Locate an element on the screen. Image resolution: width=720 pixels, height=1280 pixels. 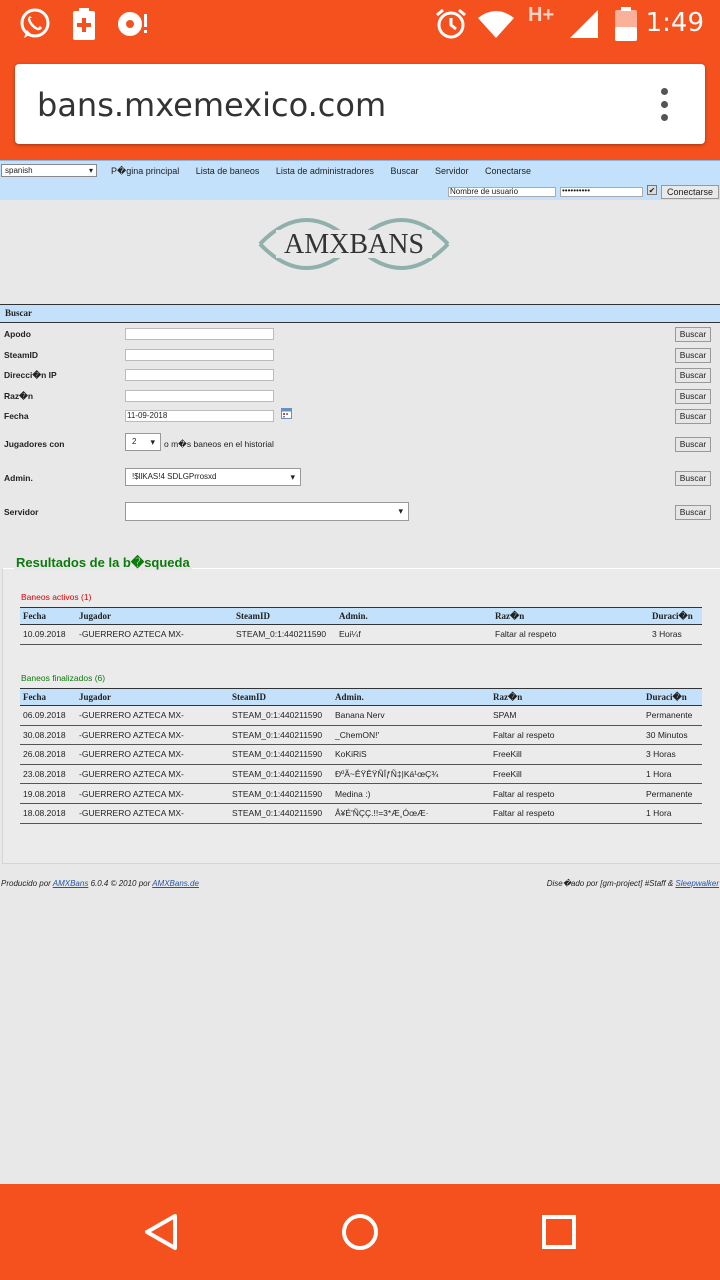
fecha-label: Fecha is located at coordinates (16, 416).